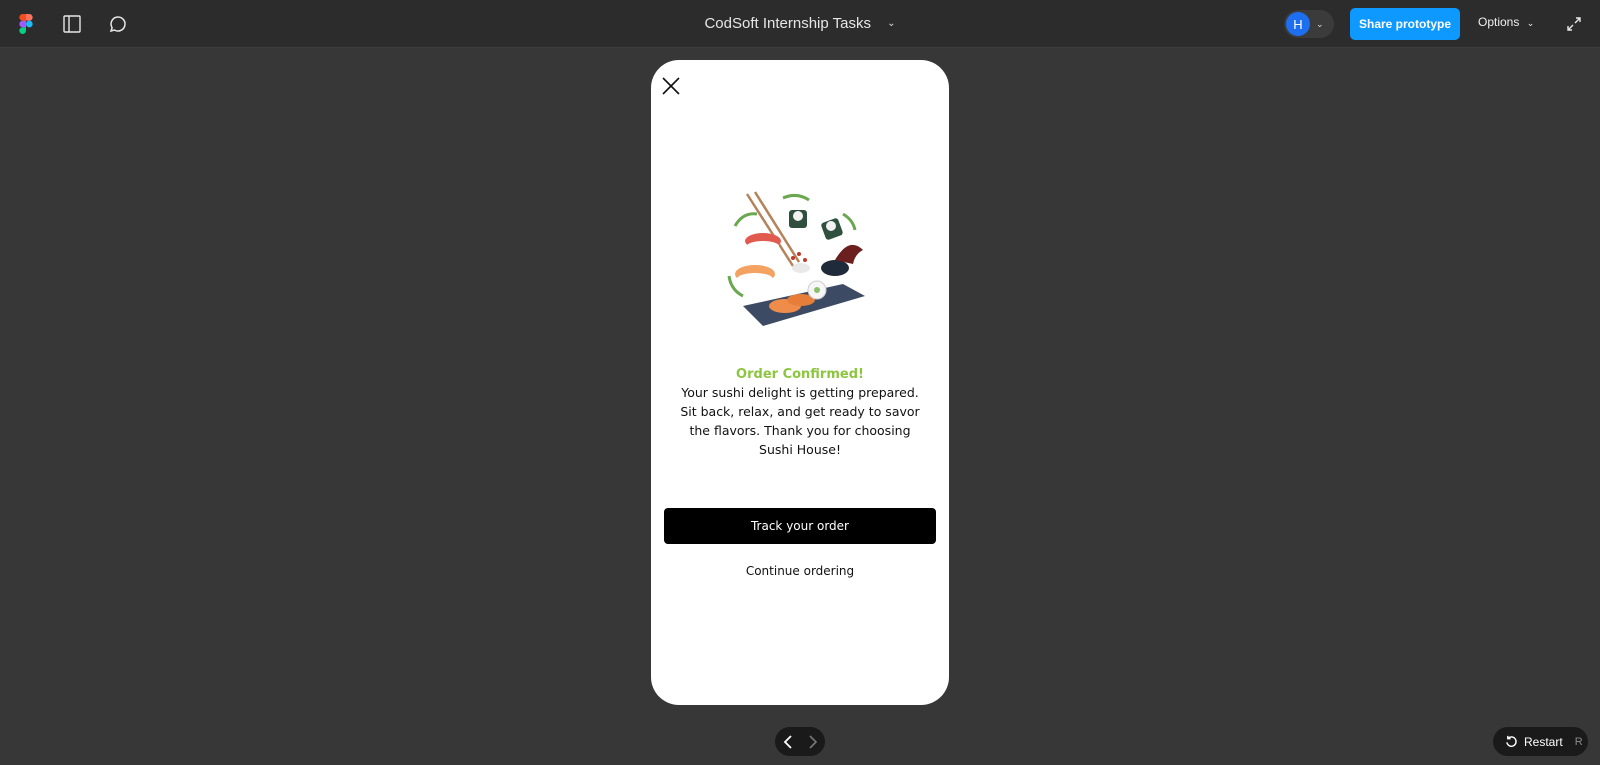  I want to click on restart-label: Restart, so click(1543, 741).